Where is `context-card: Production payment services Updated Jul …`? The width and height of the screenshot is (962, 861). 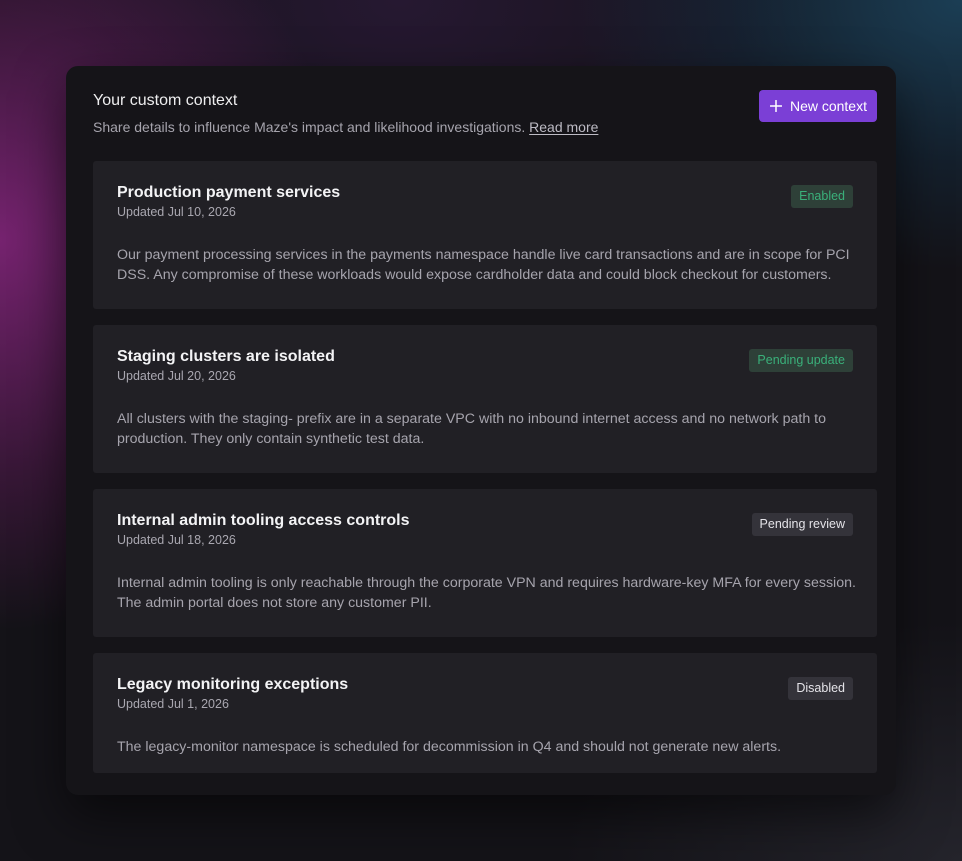
context-card: Production payment services Updated Jul … is located at coordinates (485, 235).